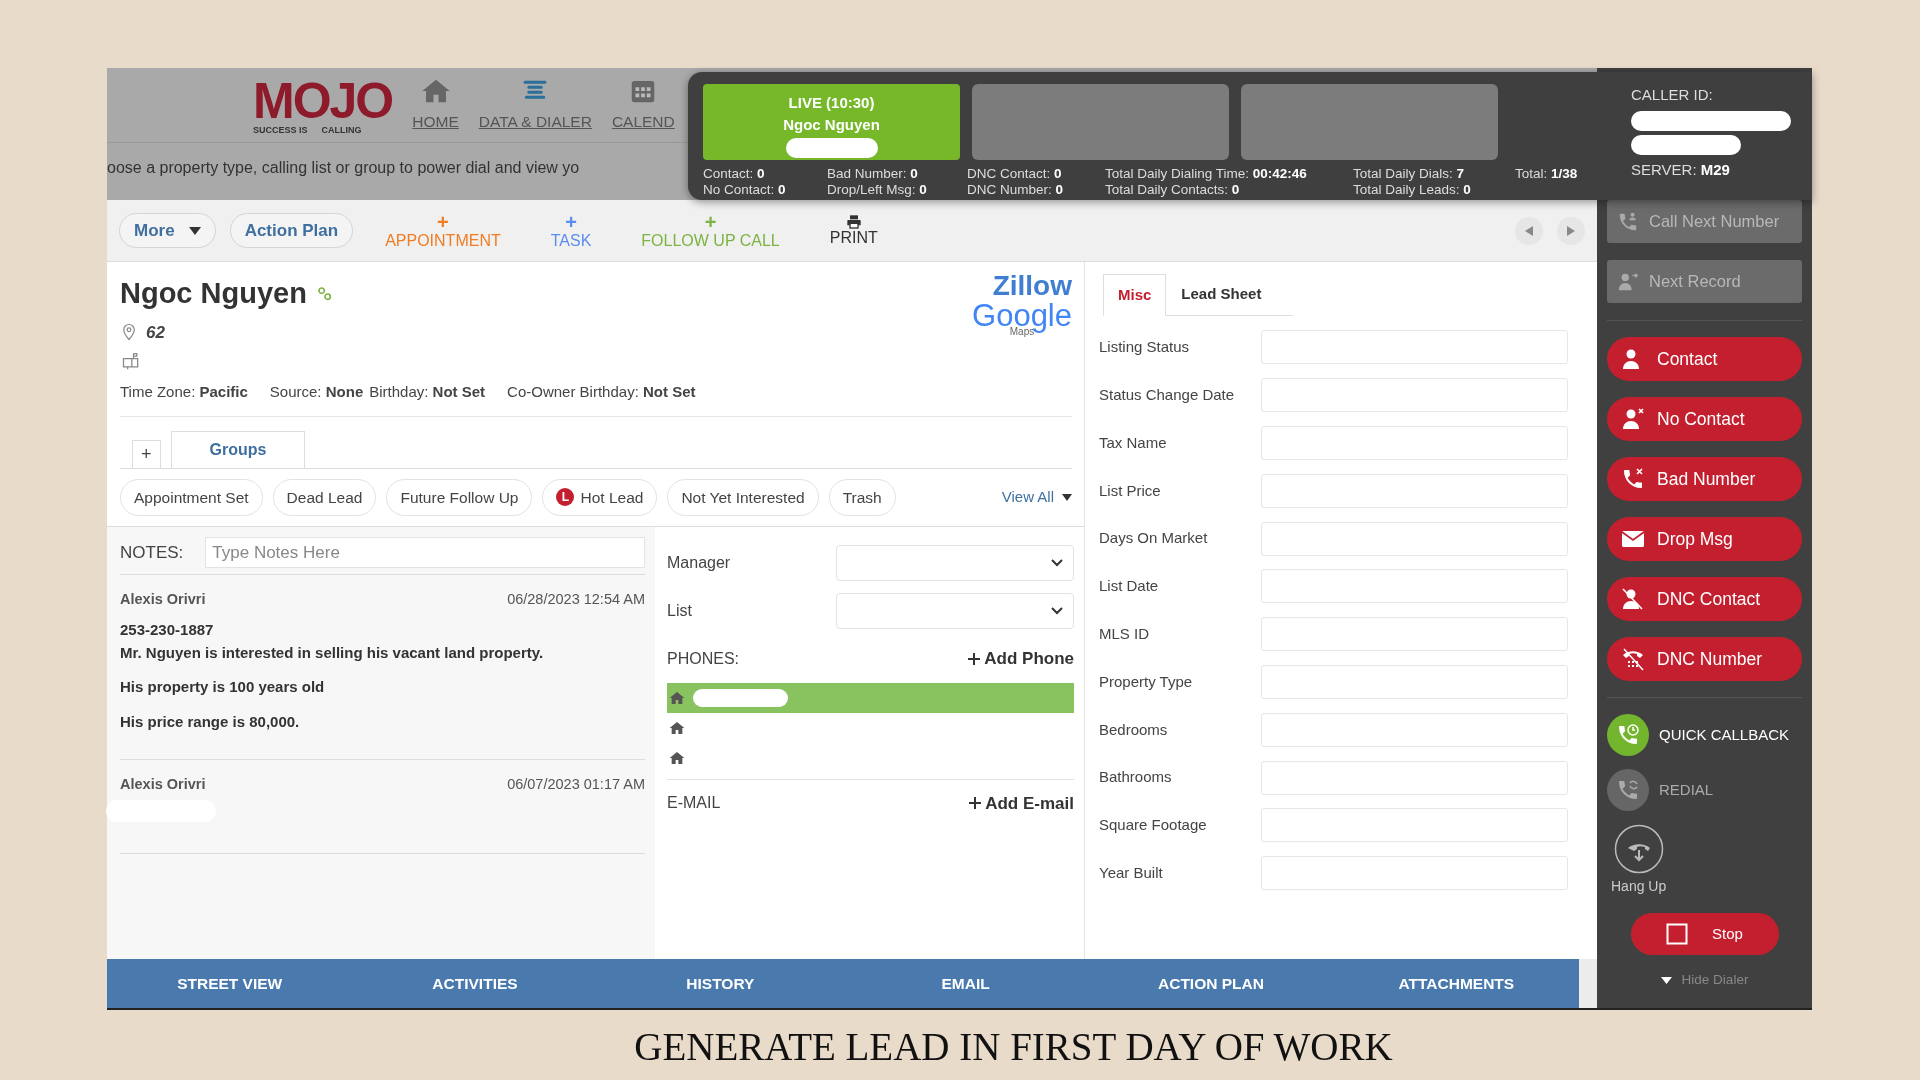 The image size is (1920, 1080). Describe the element at coordinates (1704, 419) in the screenshot. I see `disposition-button: No Contact` at that location.